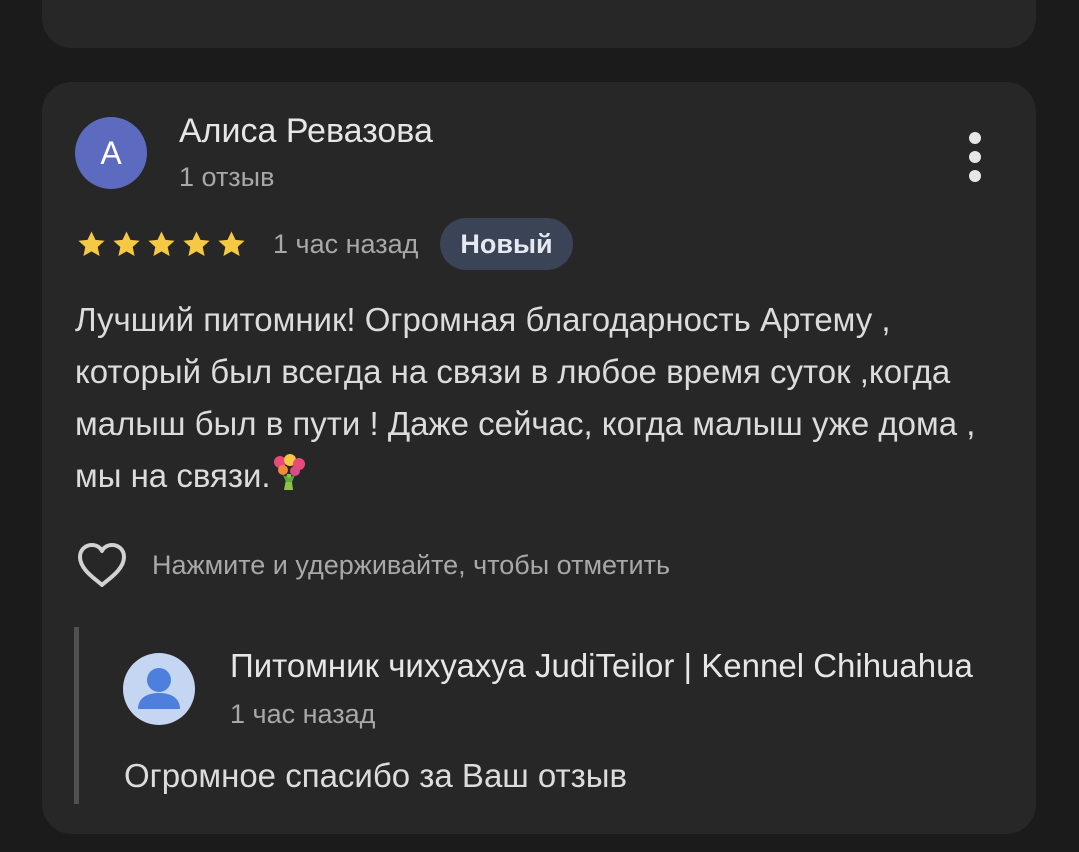  Describe the element at coordinates (159, 689) in the screenshot. I see `owner-avatar-icon` at that location.